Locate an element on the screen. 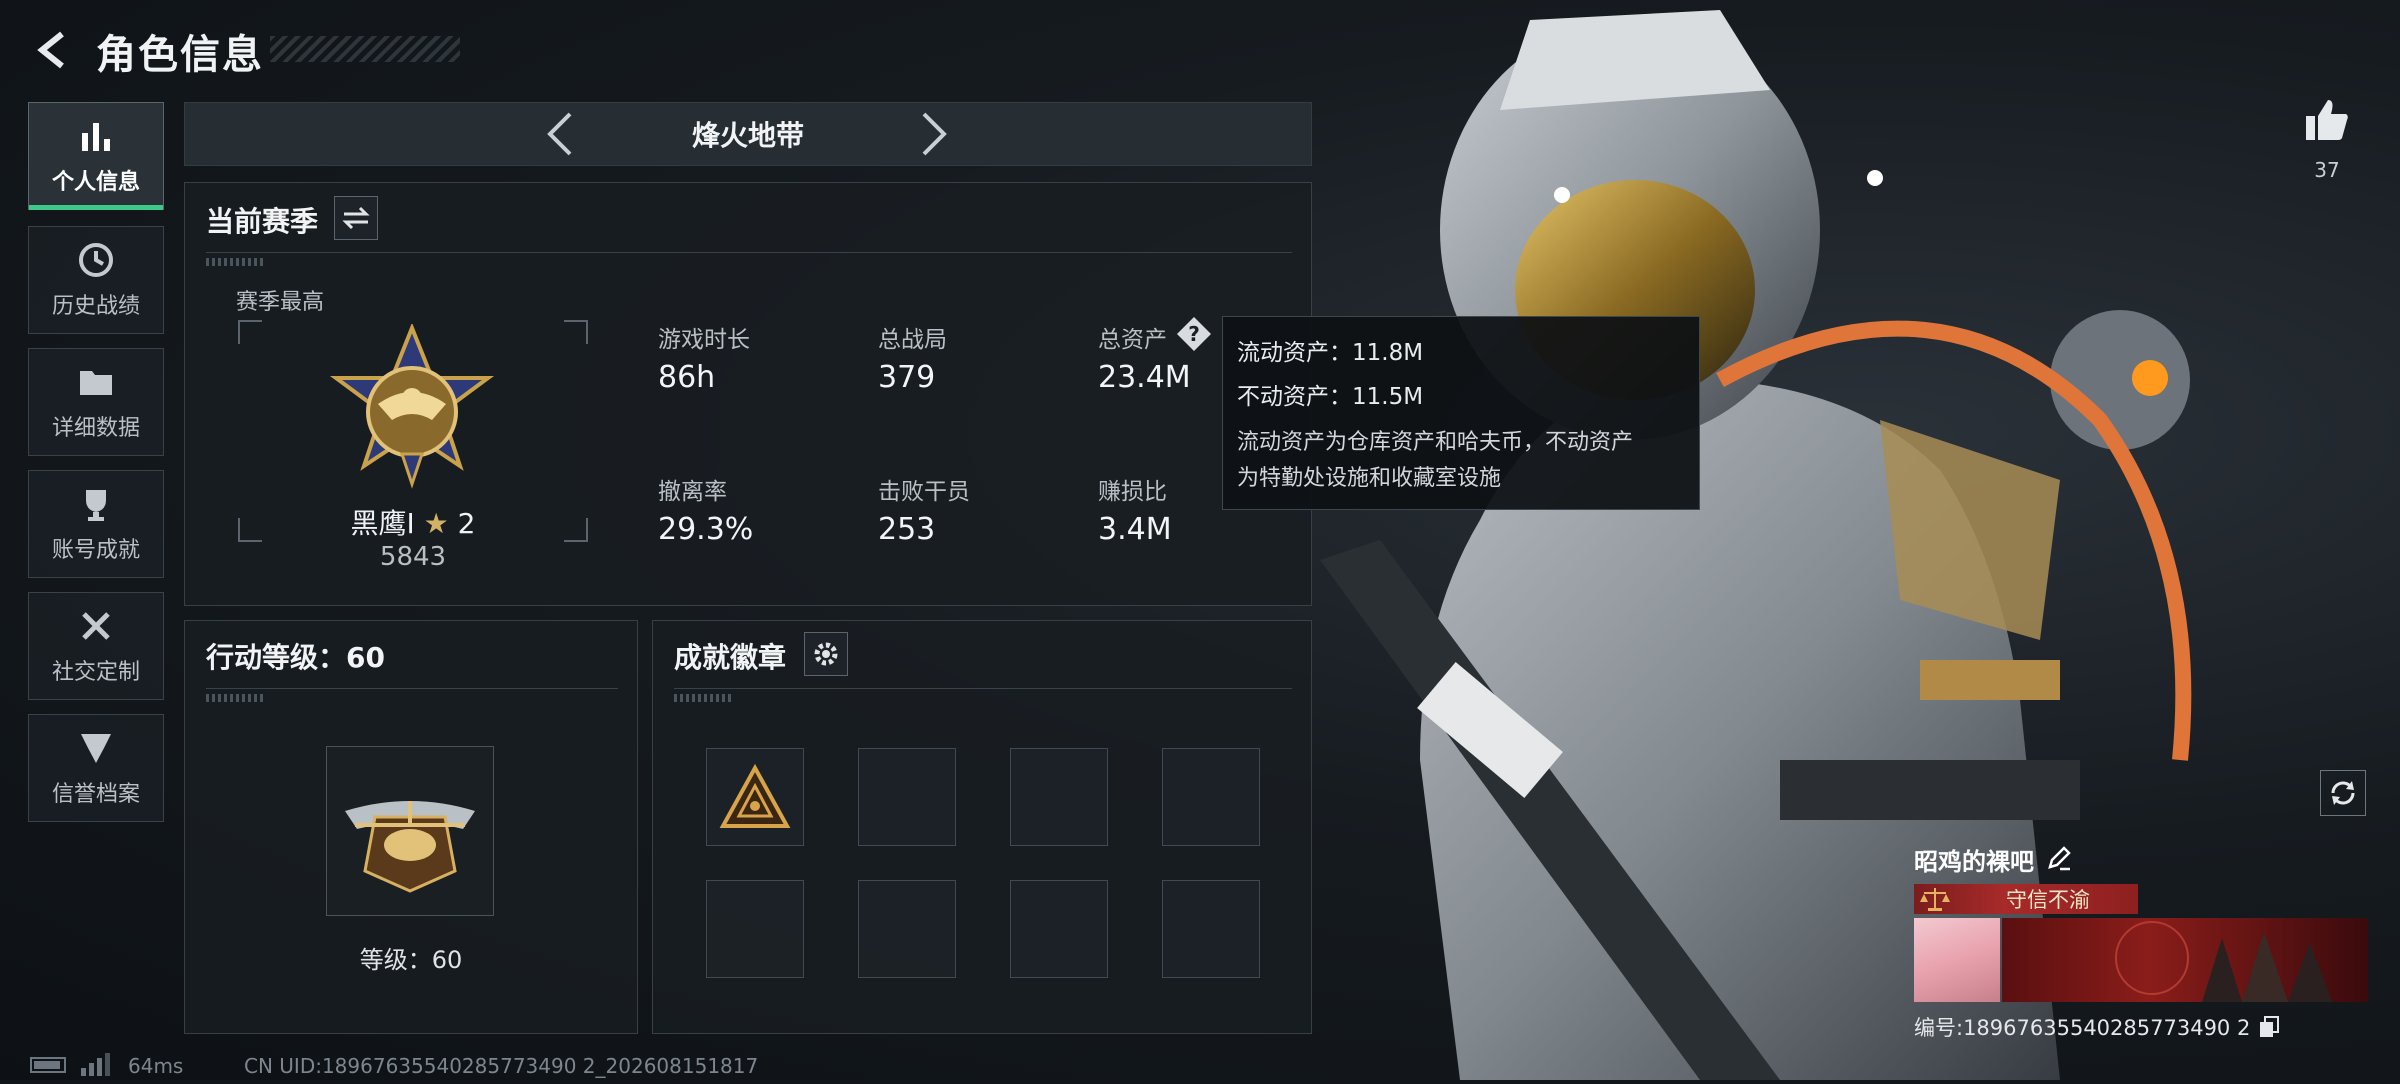 The width and height of the screenshot is (2400, 1084). trophy-icon is located at coordinates (96, 504).